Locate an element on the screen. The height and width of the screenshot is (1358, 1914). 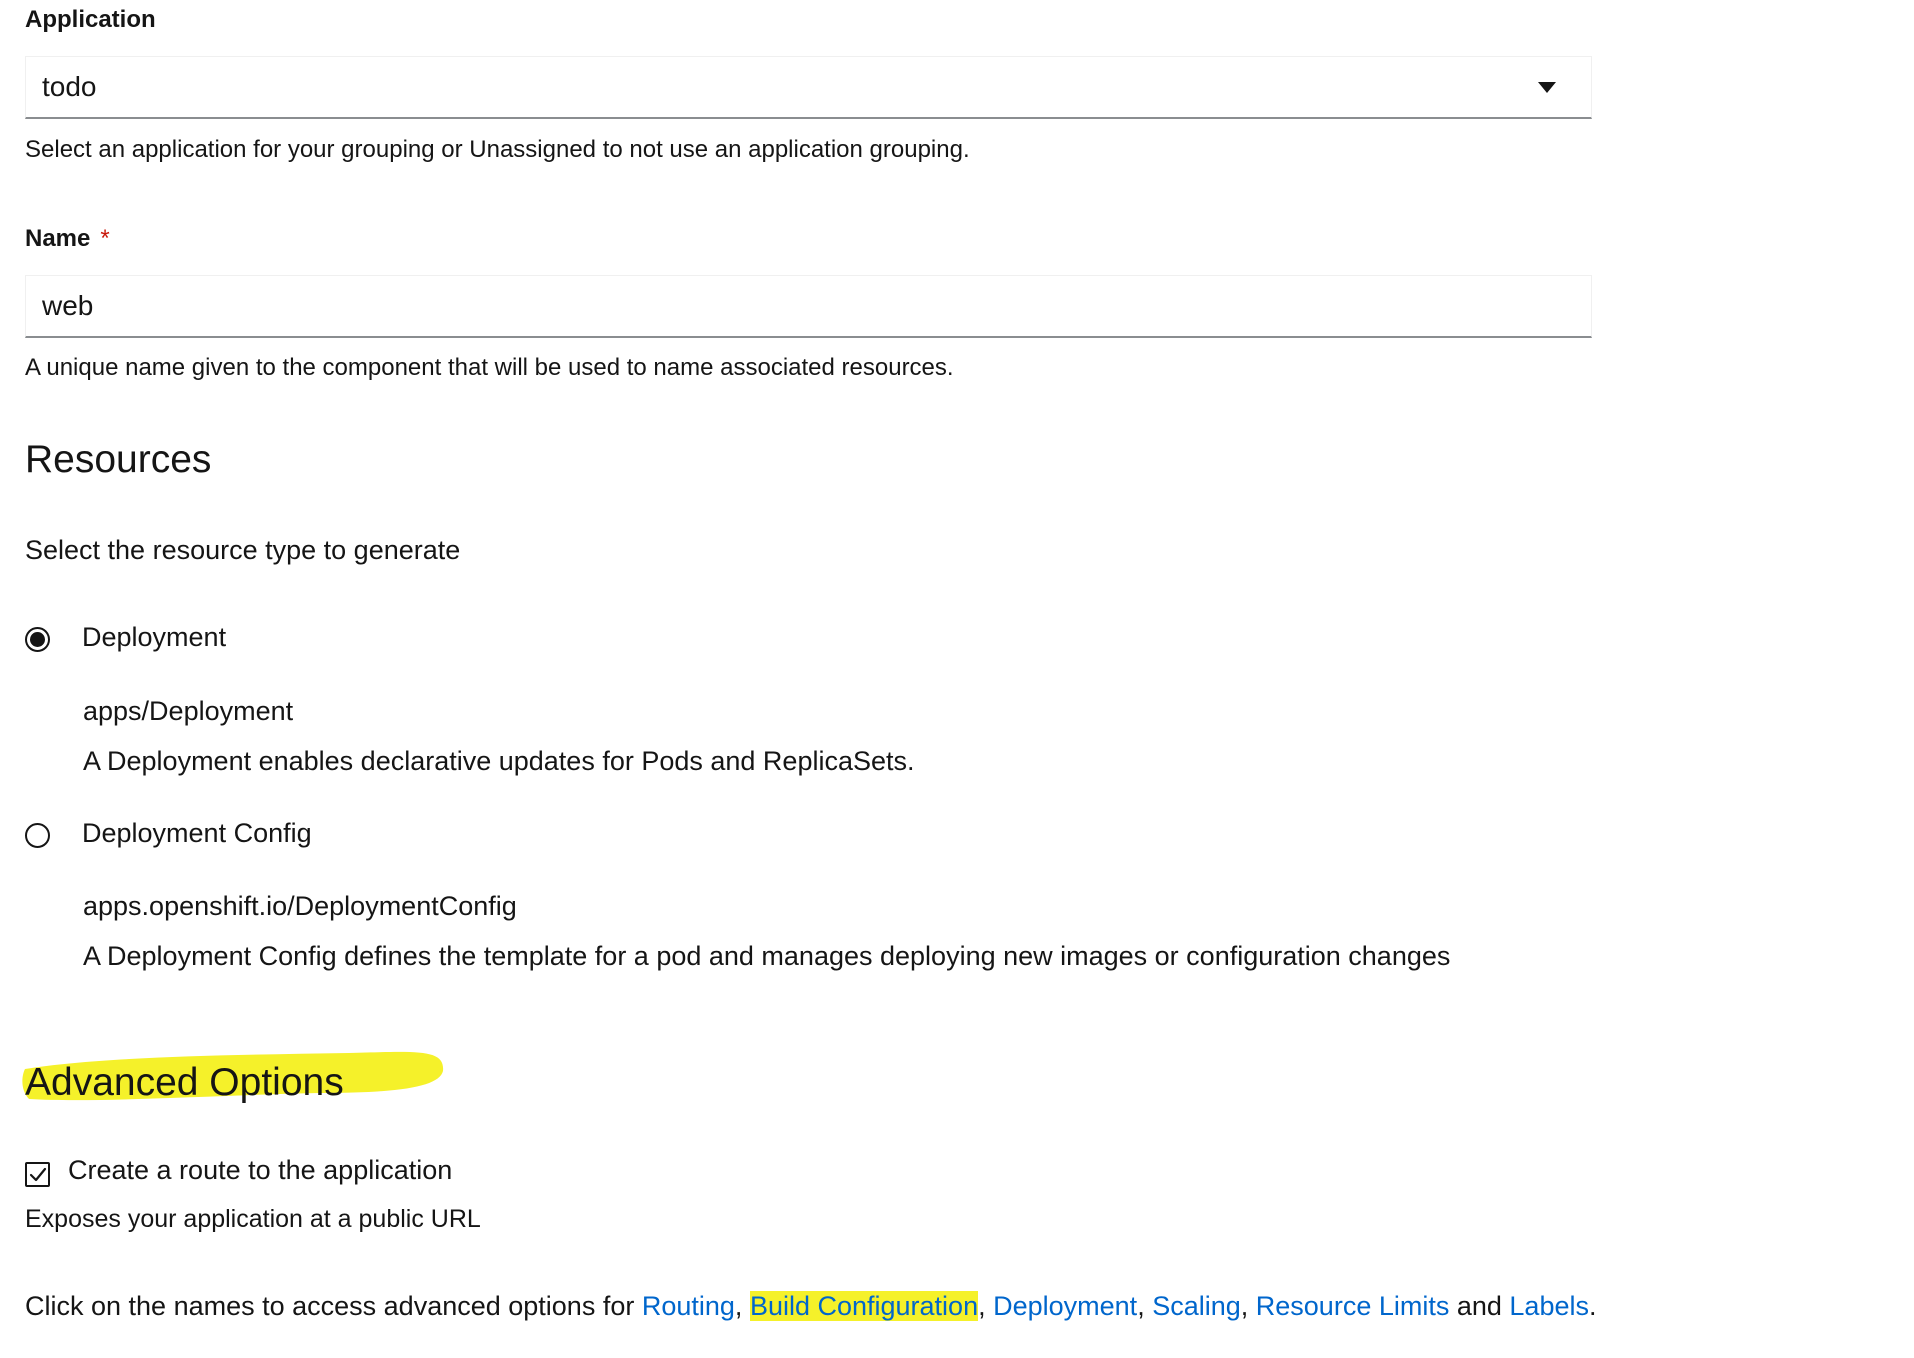
checkmark-icon is located at coordinates (38, 1174).